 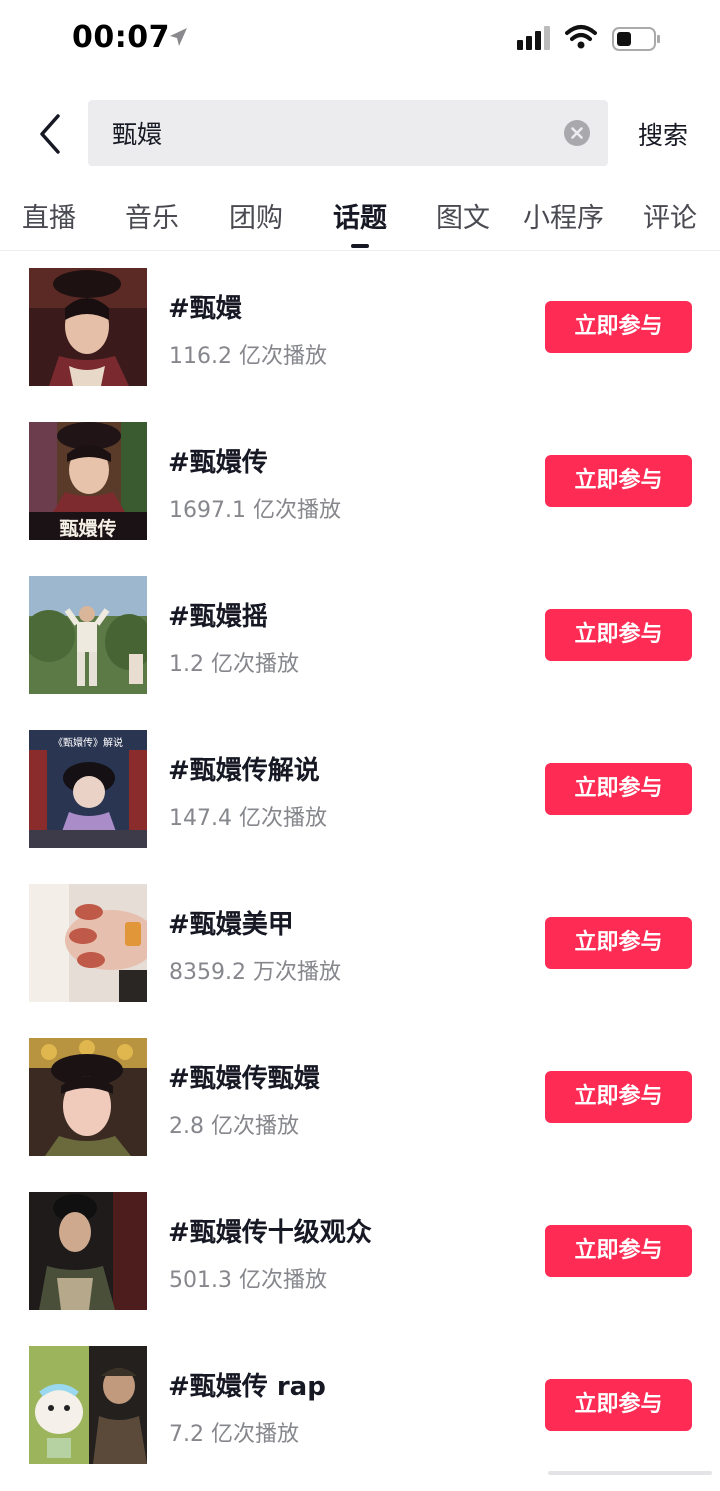 I want to click on tab-music: 音乐, so click(x=152, y=215).